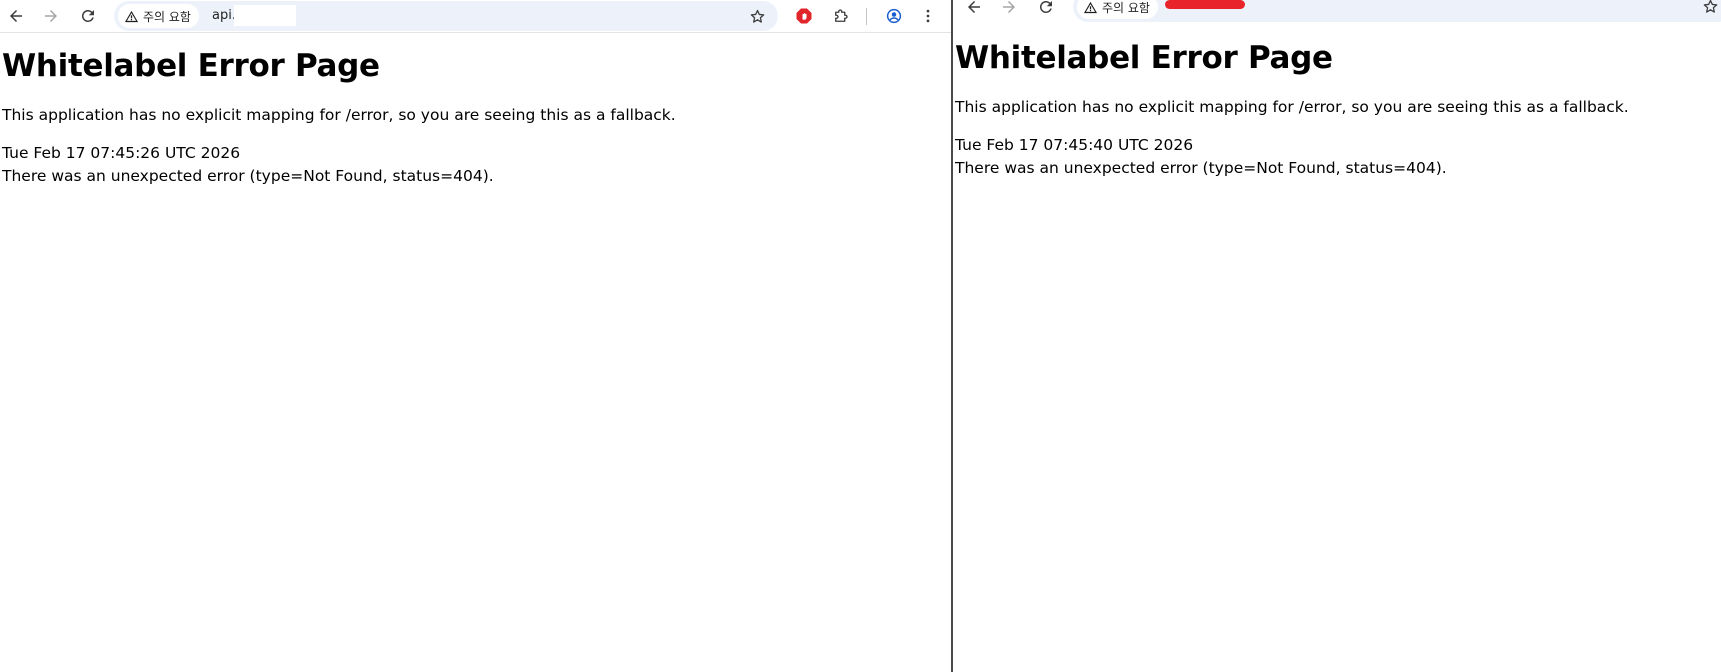 The width and height of the screenshot is (1721, 672). Describe the element at coordinates (121, 153) in the screenshot. I see `error-timestamp: Tue Feb 17 07:45:26 UTC 2026` at that location.